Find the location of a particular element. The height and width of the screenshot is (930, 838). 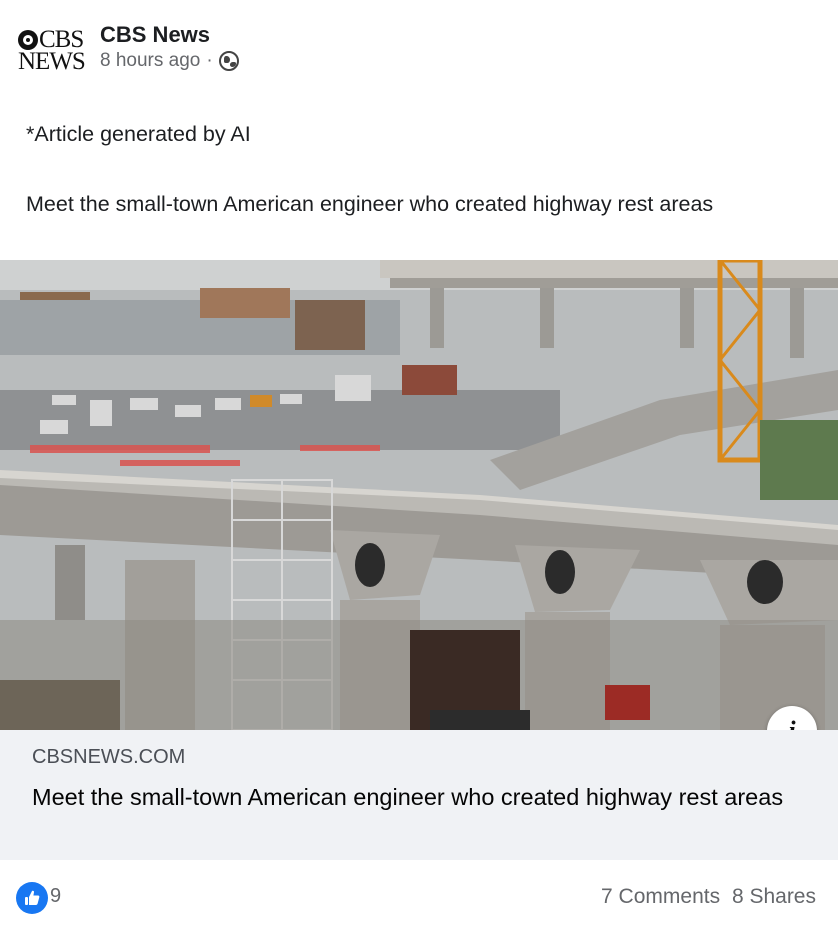

logo-text-news: NEWS is located at coordinates (52, 61).